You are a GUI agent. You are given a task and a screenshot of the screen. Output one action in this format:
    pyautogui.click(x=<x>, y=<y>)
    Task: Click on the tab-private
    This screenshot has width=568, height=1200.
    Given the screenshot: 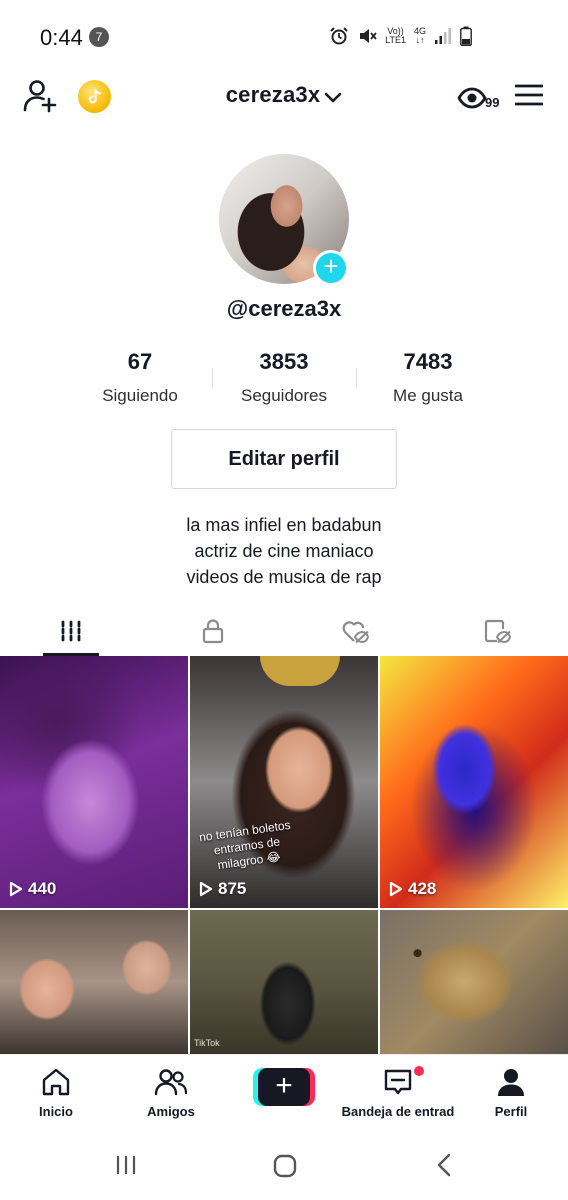 What is the action you would take?
    pyautogui.click(x=213, y=631)
    